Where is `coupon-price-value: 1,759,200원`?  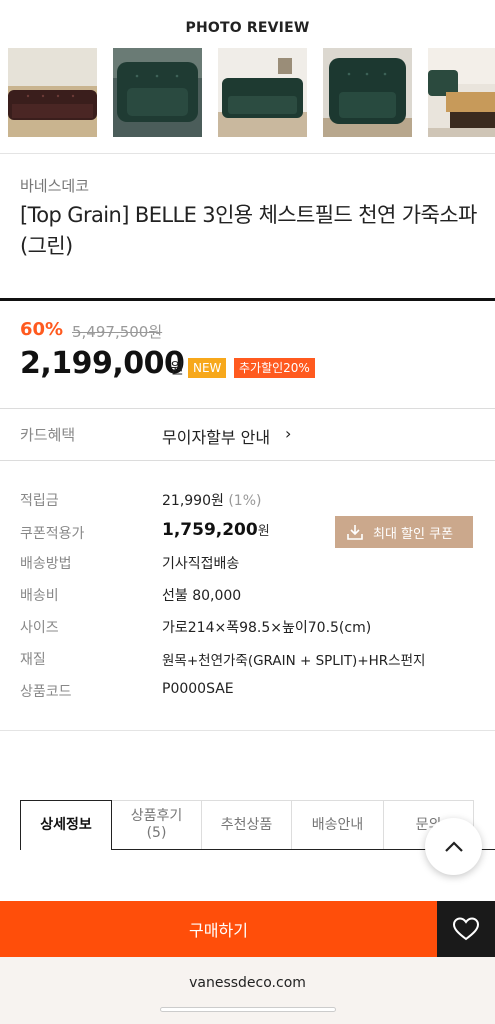
coupon-price-value: 1,759,200원 is located at coordinates (216, 530).